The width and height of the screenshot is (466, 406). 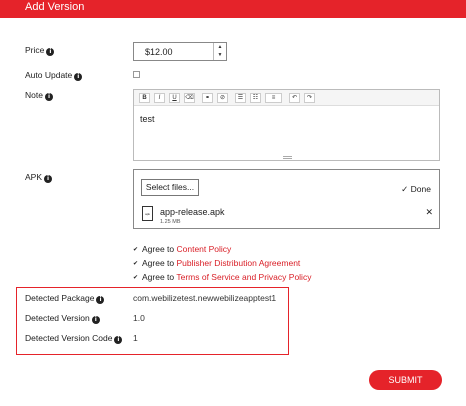 What do you see at coordinates (39, 95) in the screenshot?
I see `note-label: Note i` at bounding box center [39, 95].